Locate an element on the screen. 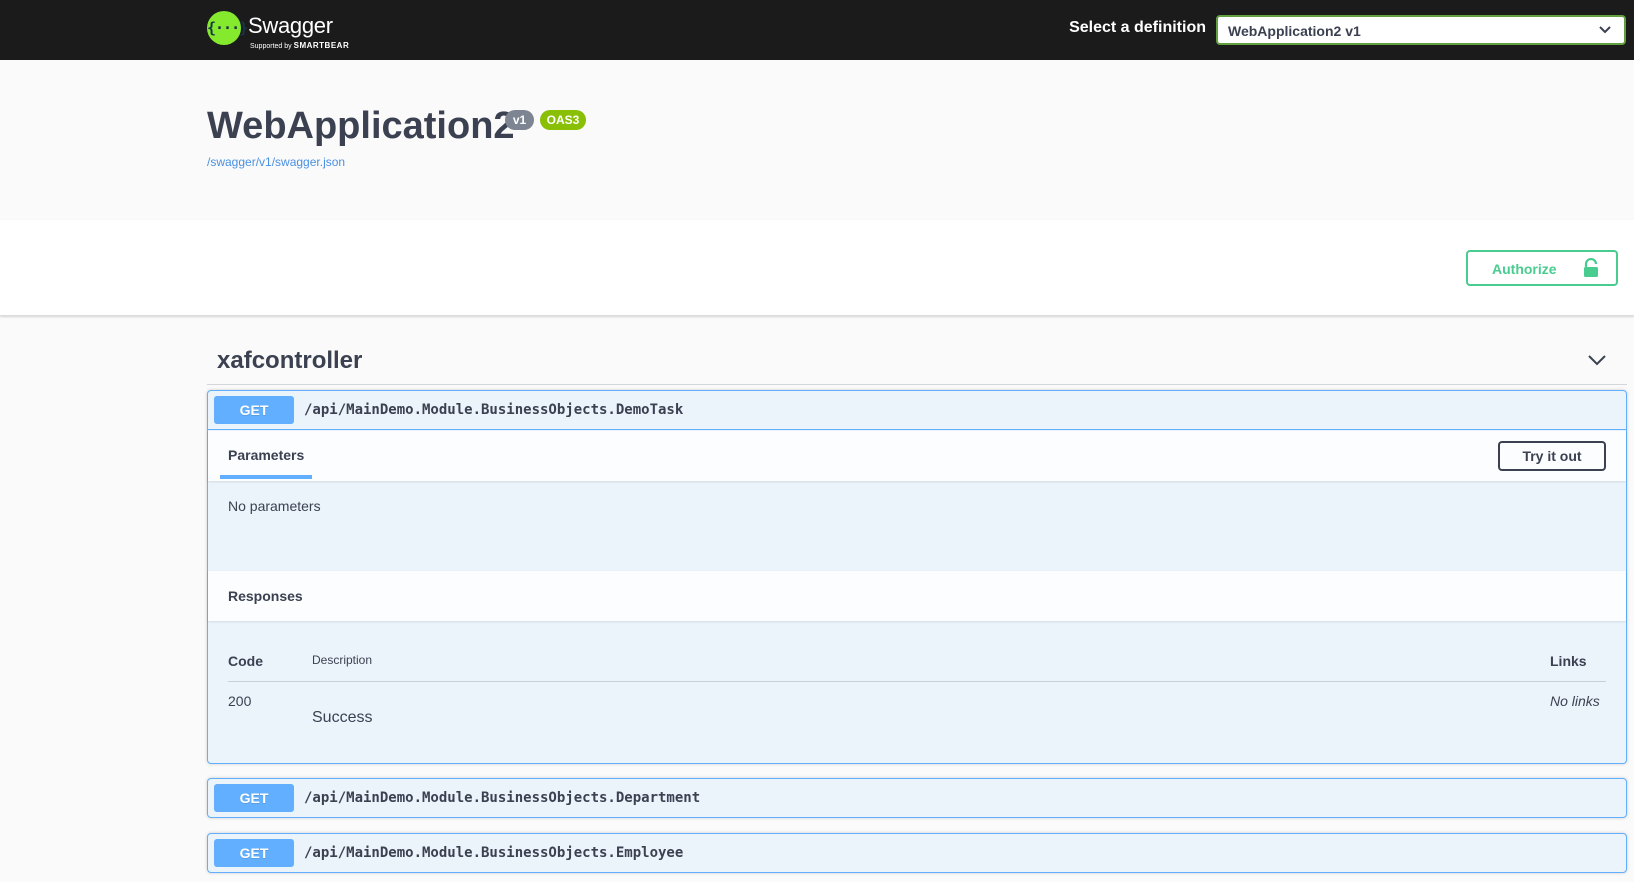  response-description: Success is located at coordinates (342, 717).